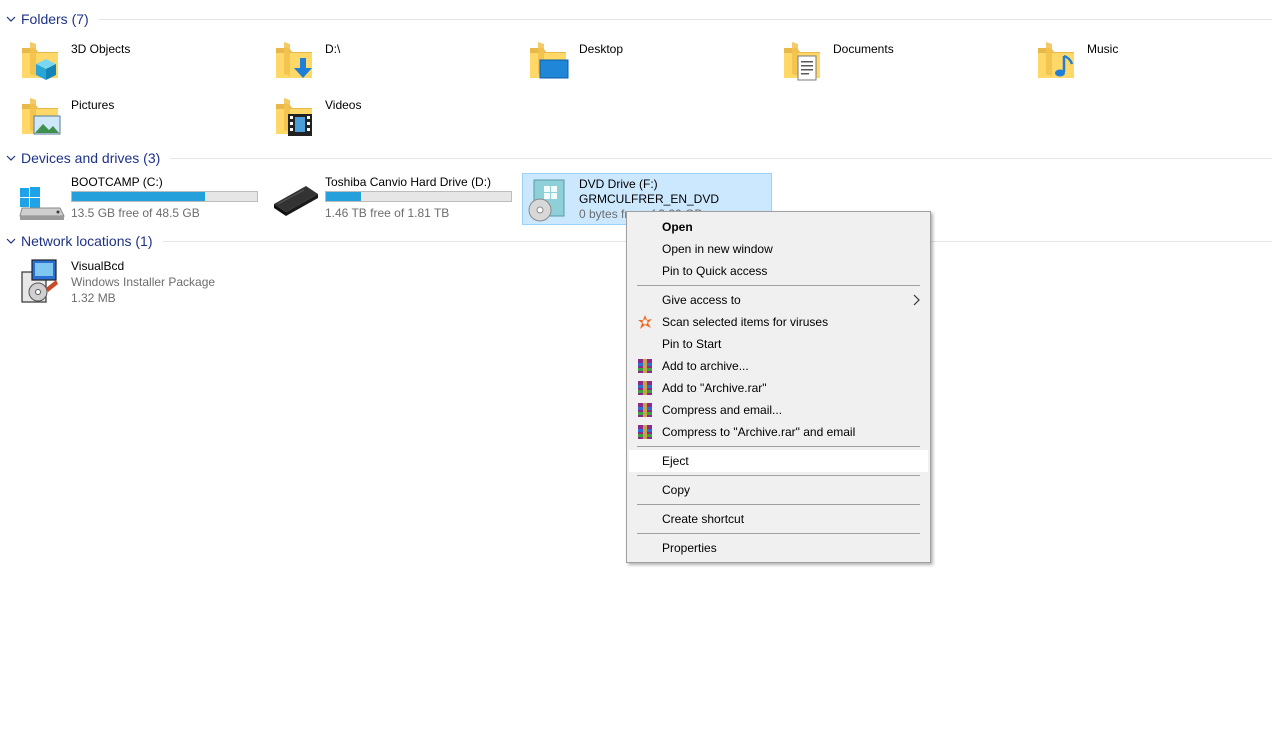 The image size is (1280, 748). Describe the element at coordinates (778, 344) in the screenshot. I see `menu-item-pin-start: Pin to Start` at that location.